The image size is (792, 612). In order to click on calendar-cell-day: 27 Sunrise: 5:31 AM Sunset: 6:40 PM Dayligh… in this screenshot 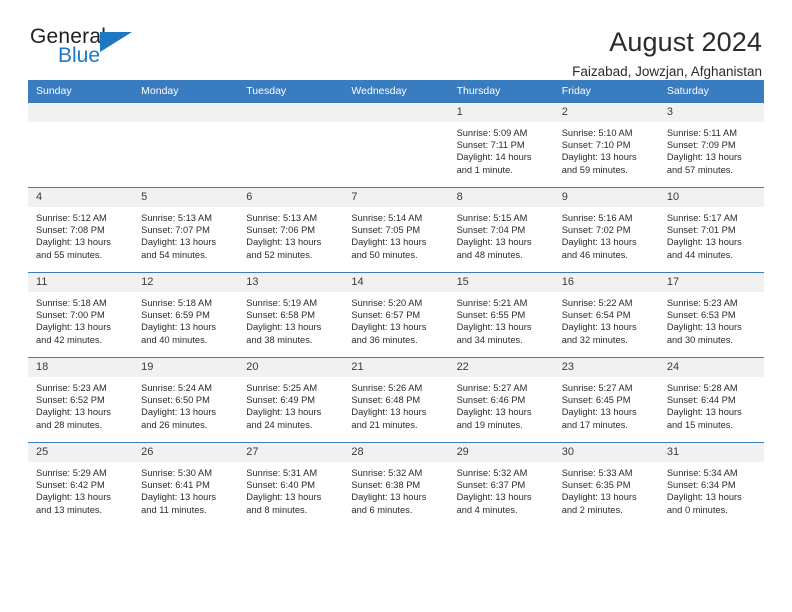, I will do `click(291, 484)`.